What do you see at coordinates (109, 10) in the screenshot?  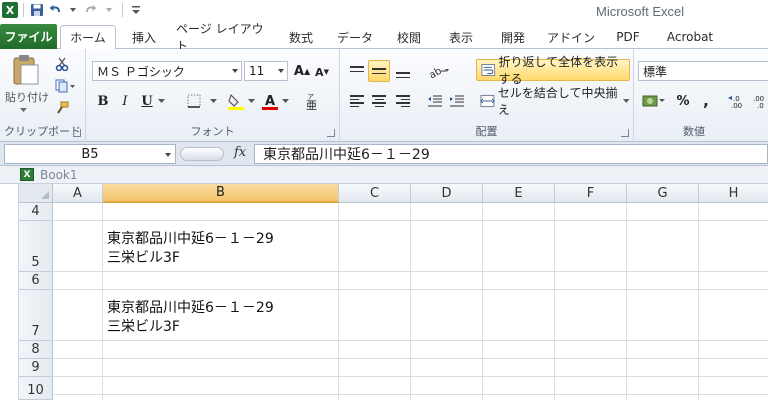 I see `redo-dropdown-icon` at bounding box center [109, 10].